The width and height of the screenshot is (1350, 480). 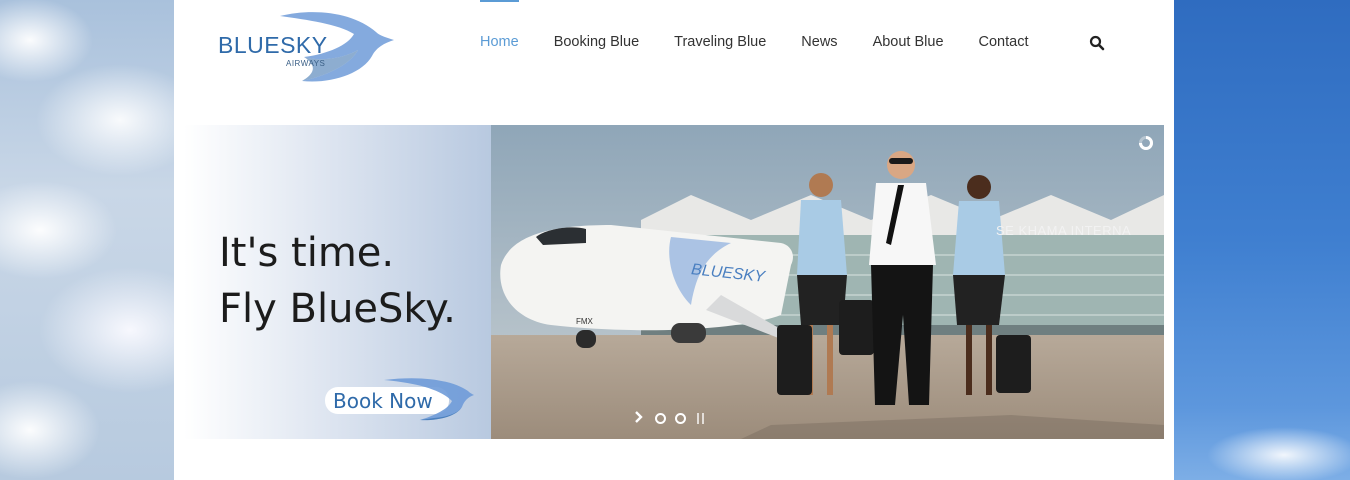 What do you see at coordinates (720, 25) in the screenshot?
I see `nav-item-traveling-blue: Traveling Blue` at bounding box center [720, 25].